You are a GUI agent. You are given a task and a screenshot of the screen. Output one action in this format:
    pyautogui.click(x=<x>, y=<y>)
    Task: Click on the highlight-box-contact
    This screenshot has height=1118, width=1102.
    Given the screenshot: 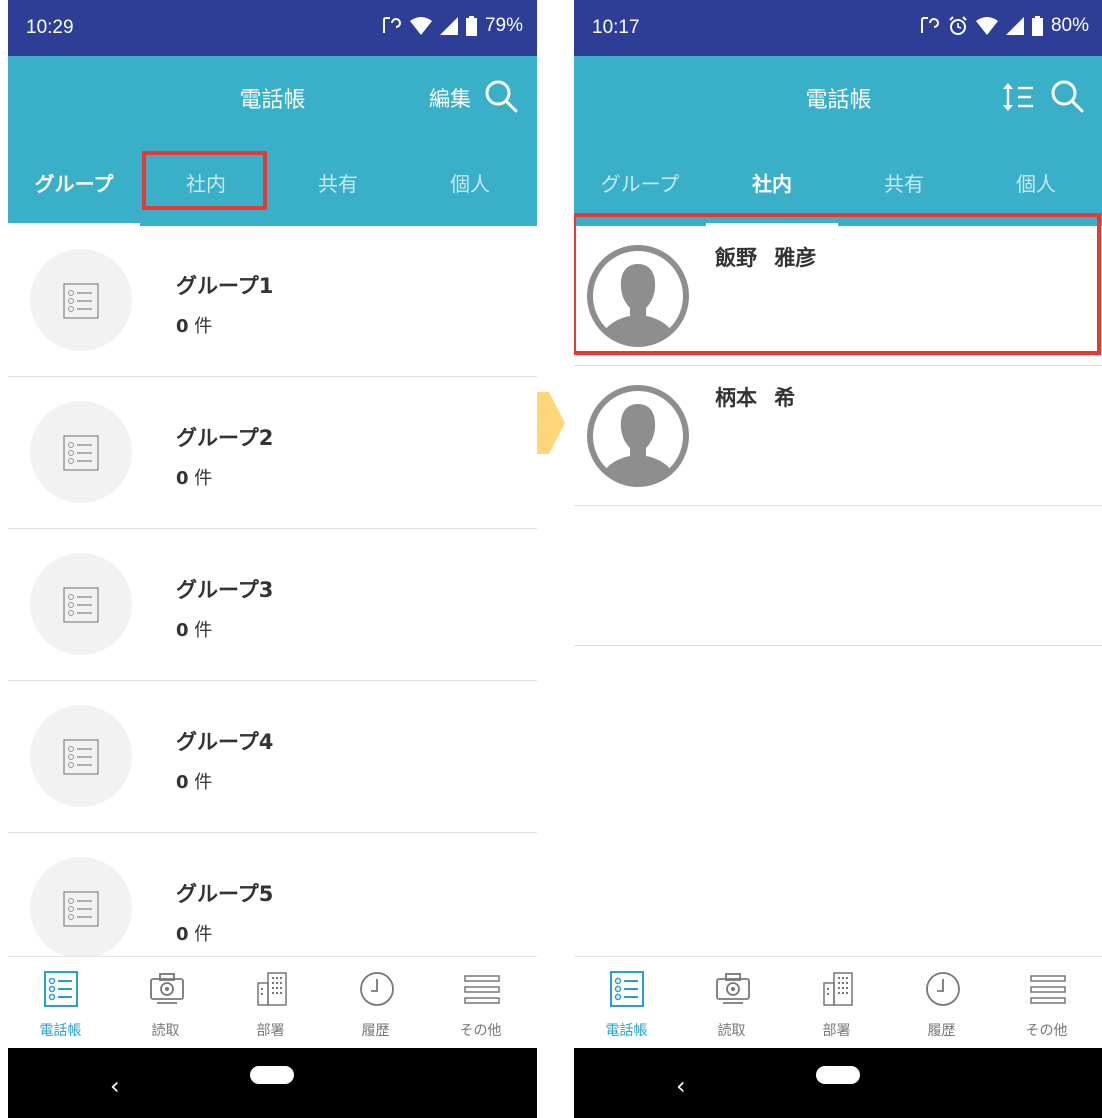 What is the action you would take?
    pyautogui.click(x=837, y=284)
    